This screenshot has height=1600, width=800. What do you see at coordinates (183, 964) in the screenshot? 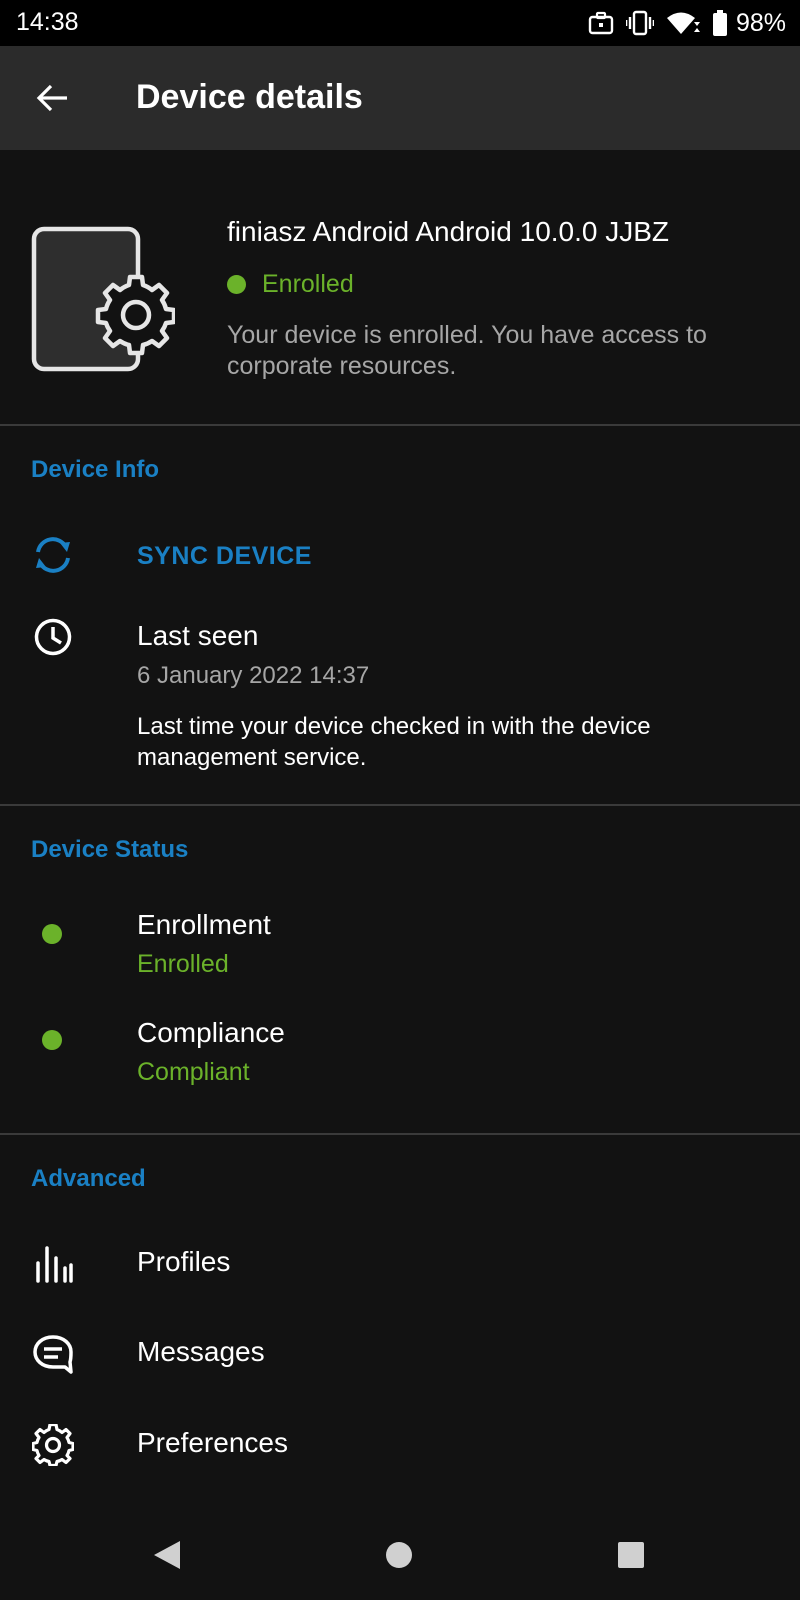
I see `enrollment-value: Enrolled` at bounding box center [183, 964].